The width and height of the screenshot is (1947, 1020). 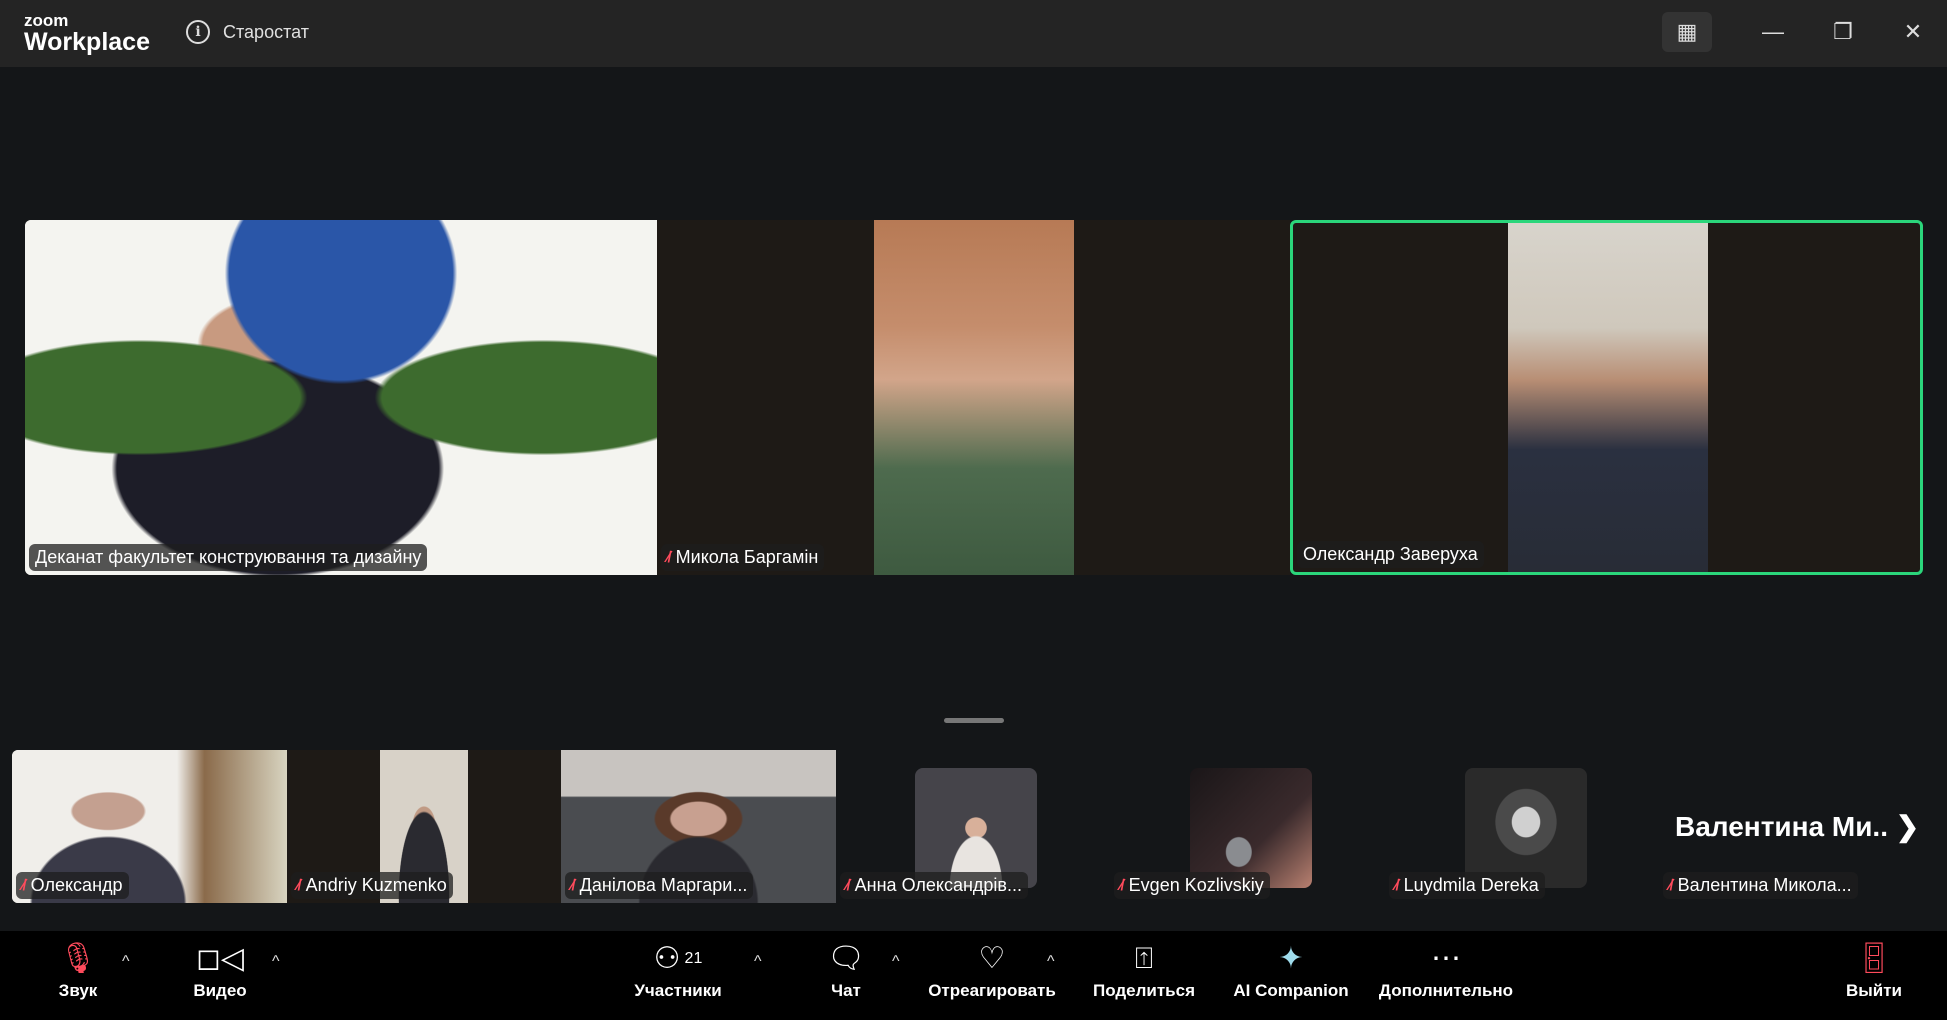 I want to click on leave-icon: 🚪︎, so click(x=1874, y=958).